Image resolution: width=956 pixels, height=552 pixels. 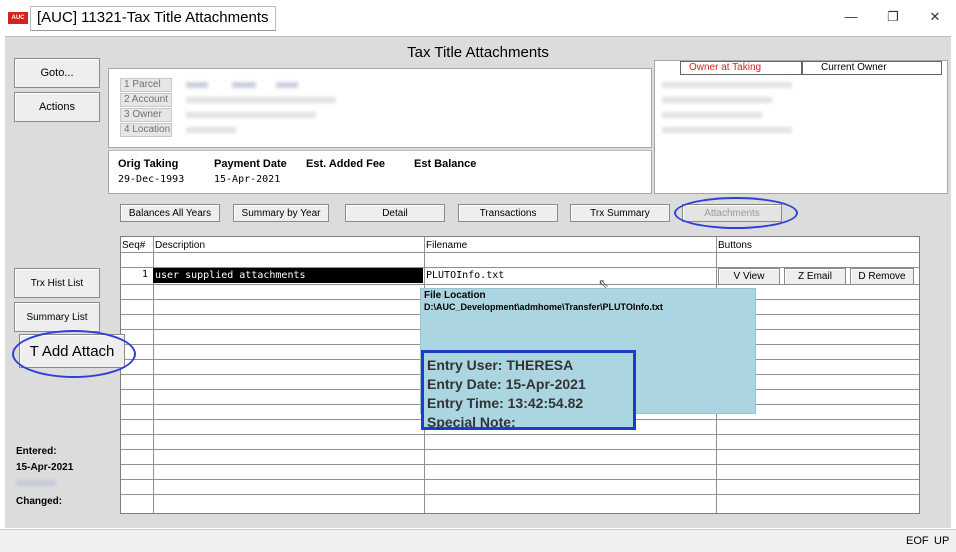 I want to click on entered-date: 15-Apr-2021, so click(x=45, y=467).